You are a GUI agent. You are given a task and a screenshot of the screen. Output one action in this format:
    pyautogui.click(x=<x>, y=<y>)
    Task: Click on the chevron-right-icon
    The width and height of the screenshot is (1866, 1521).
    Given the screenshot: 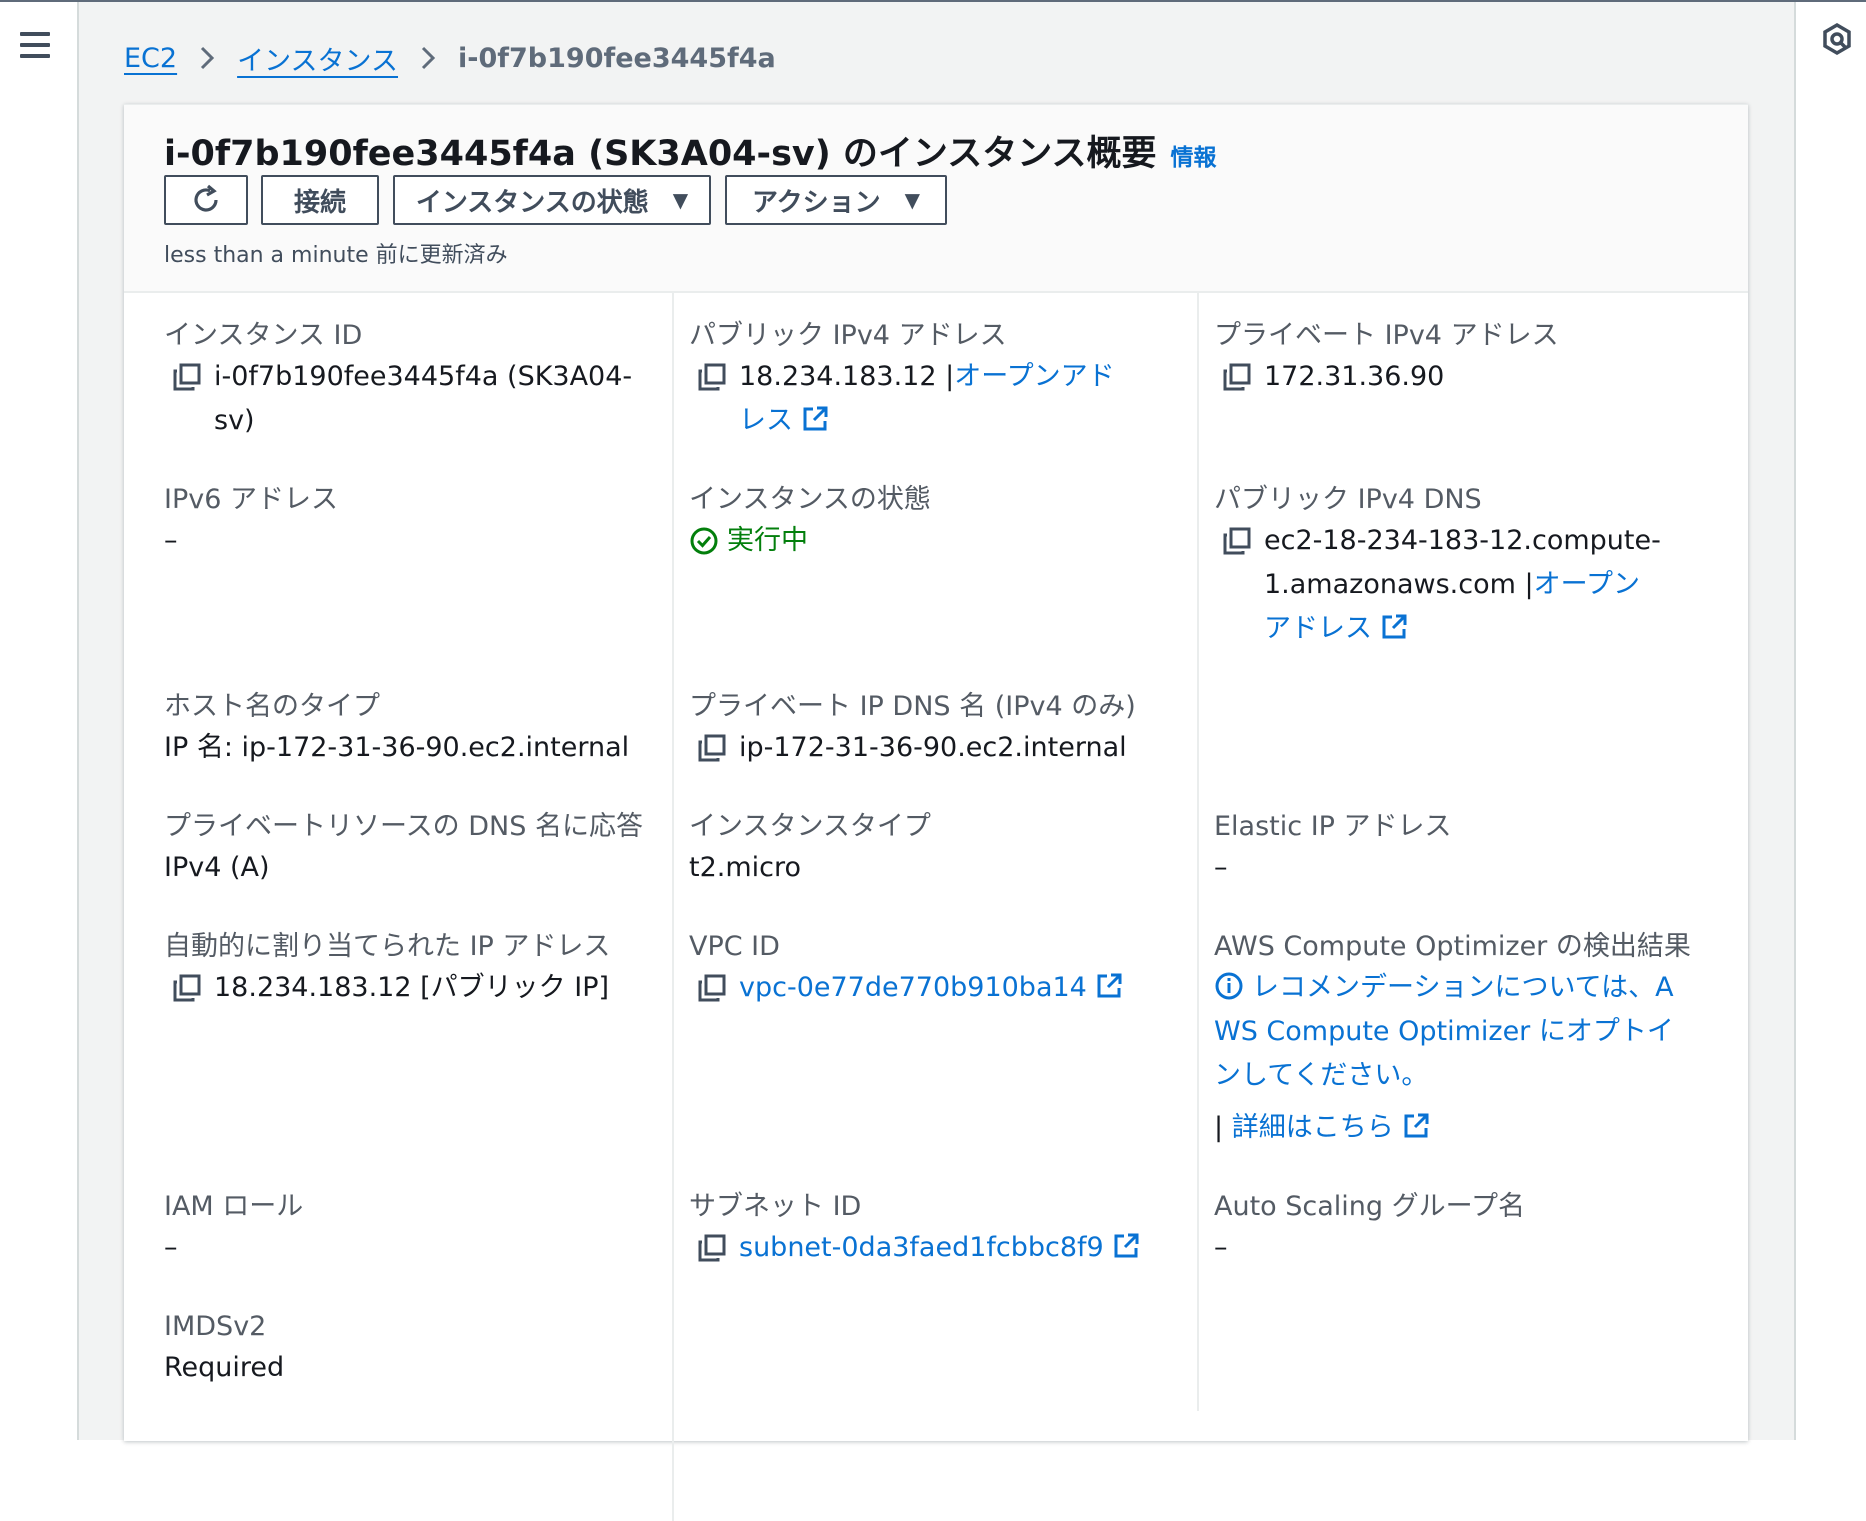 What is the action you would take?
    pyautogui.click(x=428, y=58)
    